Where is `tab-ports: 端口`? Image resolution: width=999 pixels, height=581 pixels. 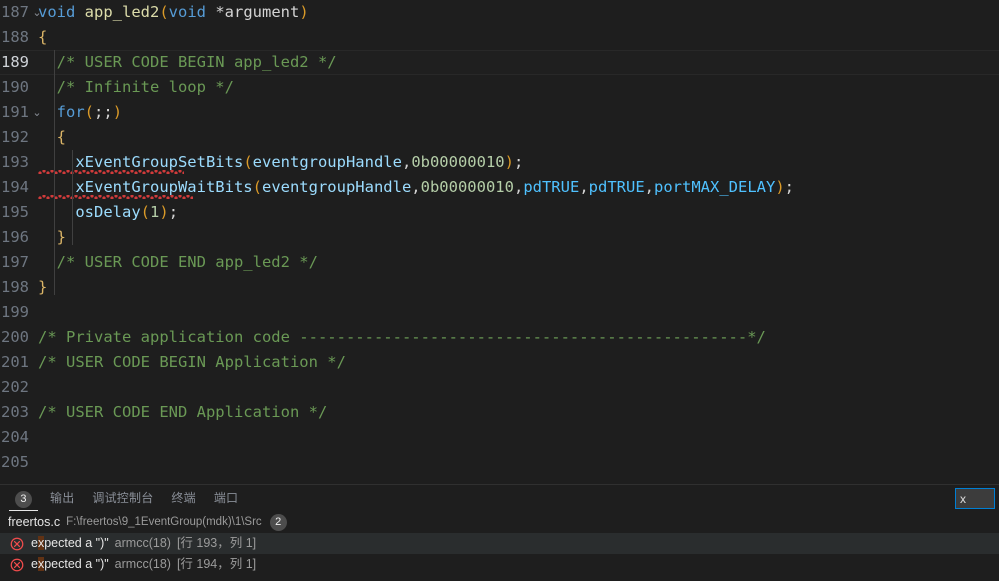
tab-ports: 端口 is located at coordinates (226, 498).